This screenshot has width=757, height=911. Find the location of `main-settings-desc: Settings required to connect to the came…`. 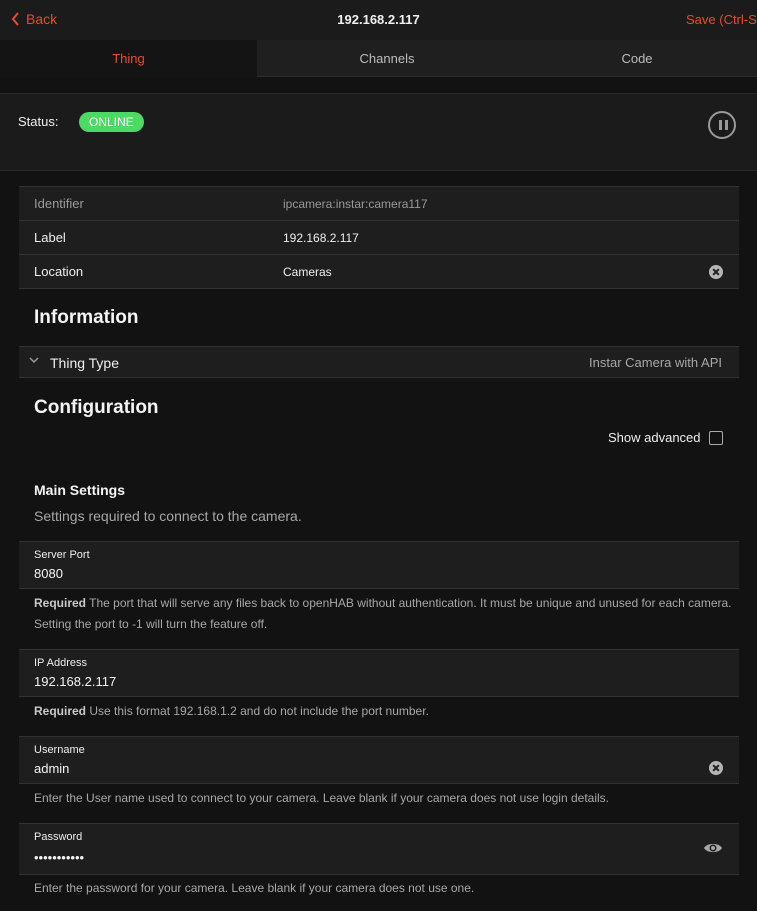

main-settings-desc: Settings required to connect to the came… is located at coordinates (168, 516).